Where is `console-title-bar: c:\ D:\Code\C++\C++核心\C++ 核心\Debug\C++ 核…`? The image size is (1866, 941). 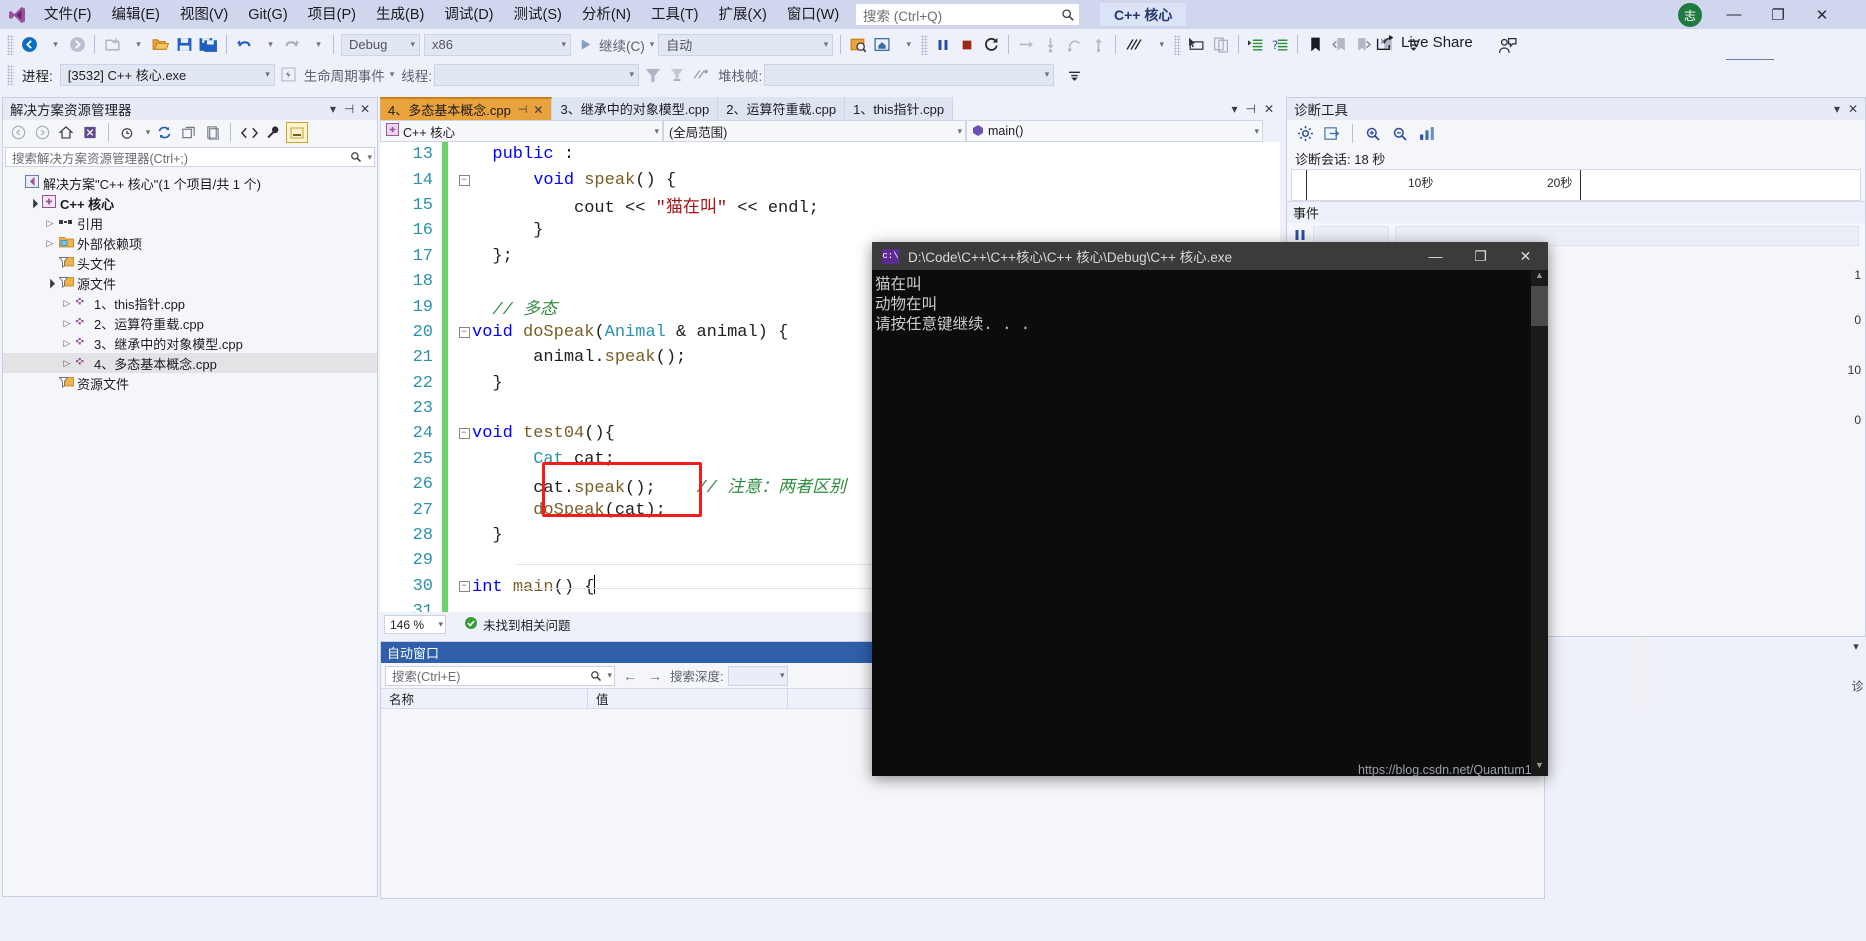
console-title-bar: c:\ D:\Code\C++\C++核心\C++ 核心\Debug\C++ 核… is located at coordinates (1210, 256).